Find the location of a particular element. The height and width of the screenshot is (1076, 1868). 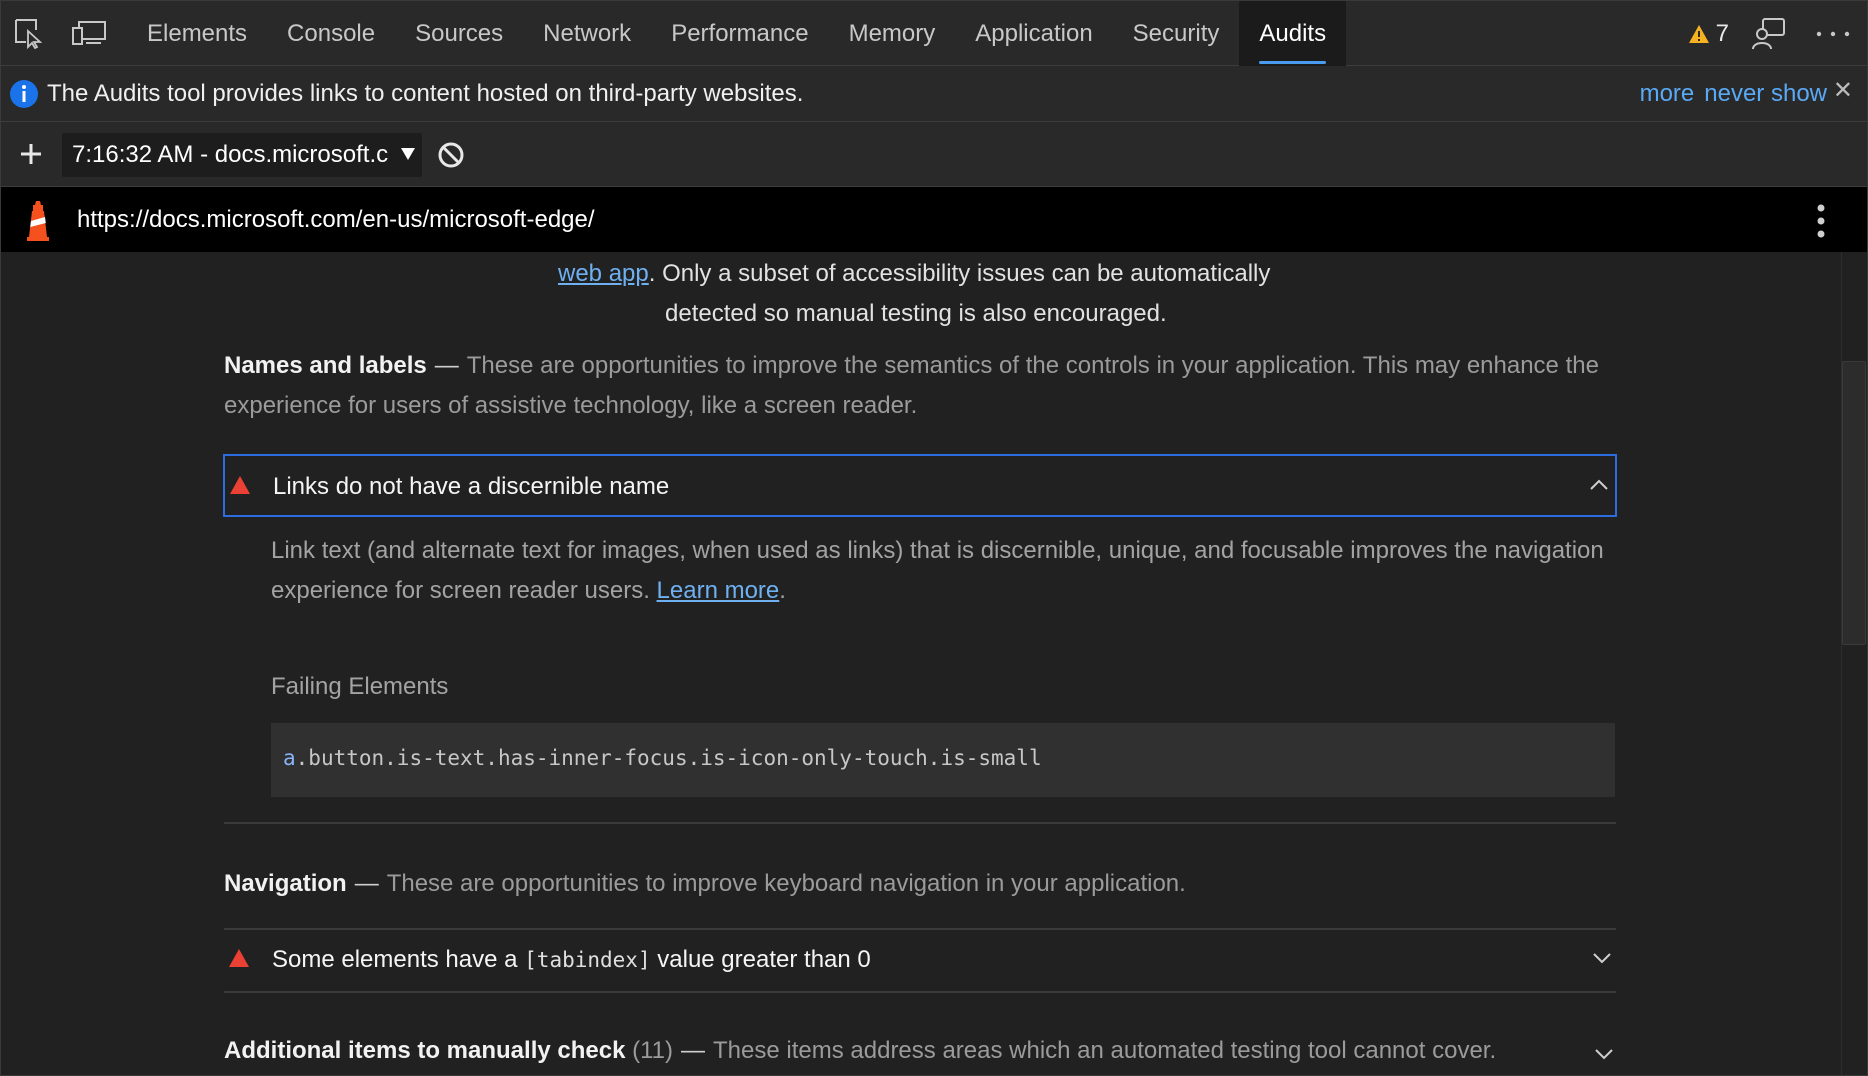

new-audit-plus-icon is located at coordinates (31, 154).